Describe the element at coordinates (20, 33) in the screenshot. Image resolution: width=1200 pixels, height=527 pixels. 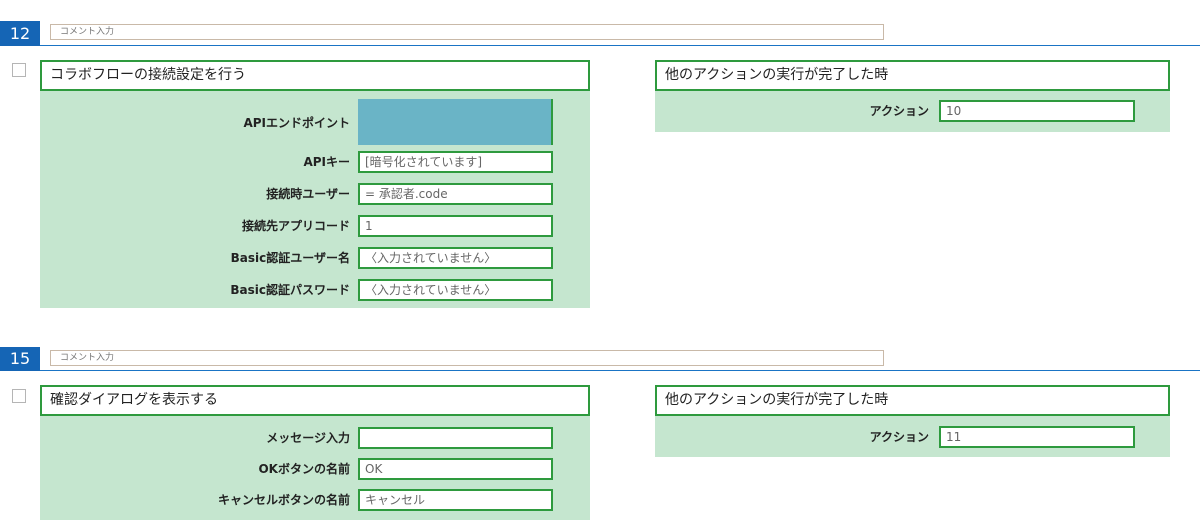
I see `step-number: 12` at that location.